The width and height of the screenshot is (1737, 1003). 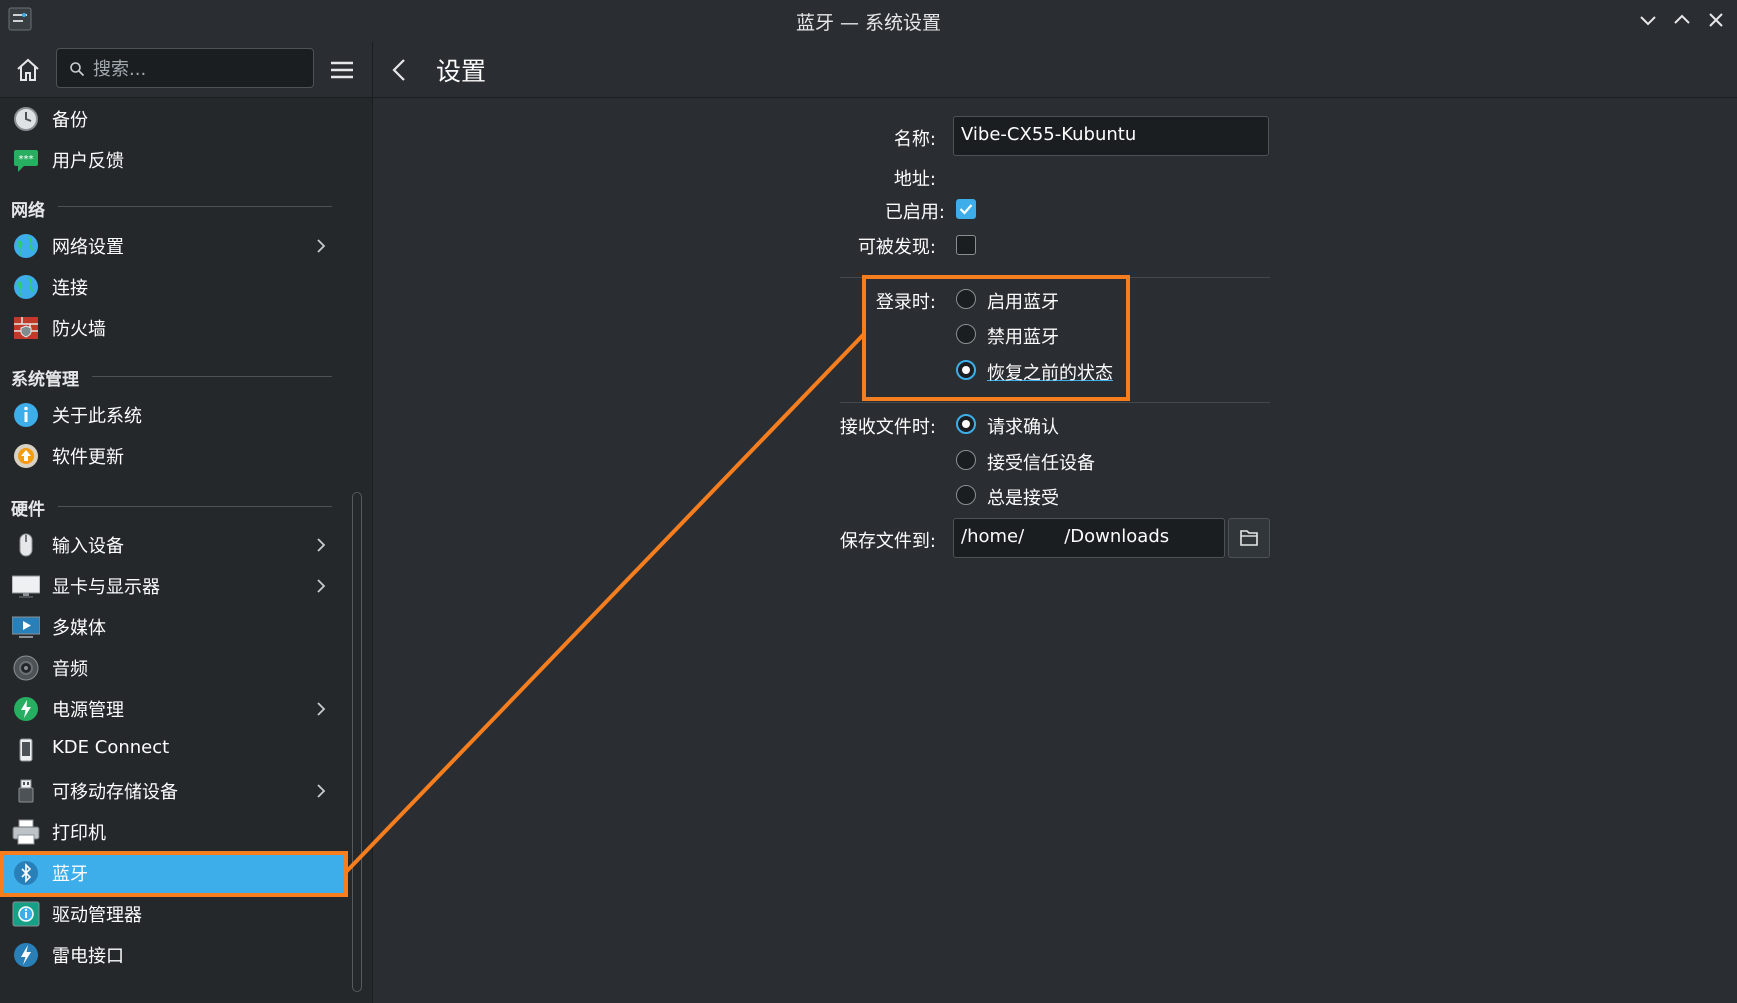 I want to click on panel-divider, so click(x=372, y=522).